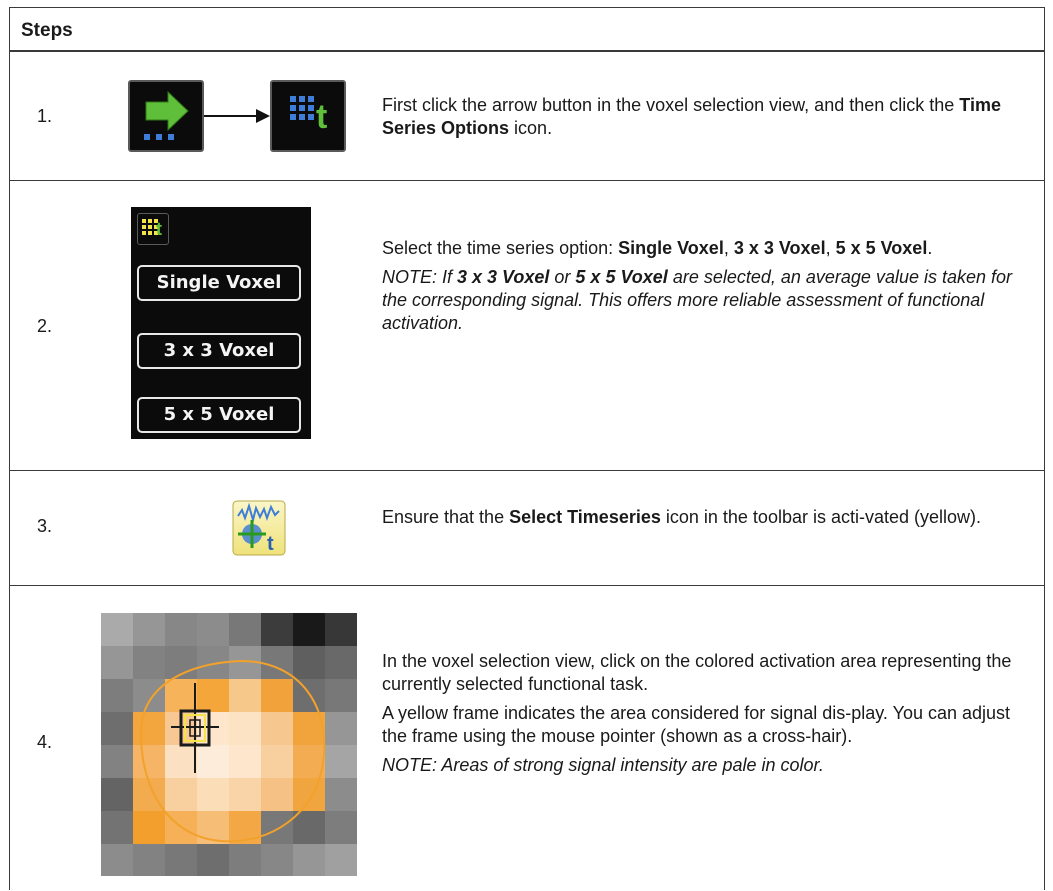  I want to click on header-title: Steps, so click(47, 30).